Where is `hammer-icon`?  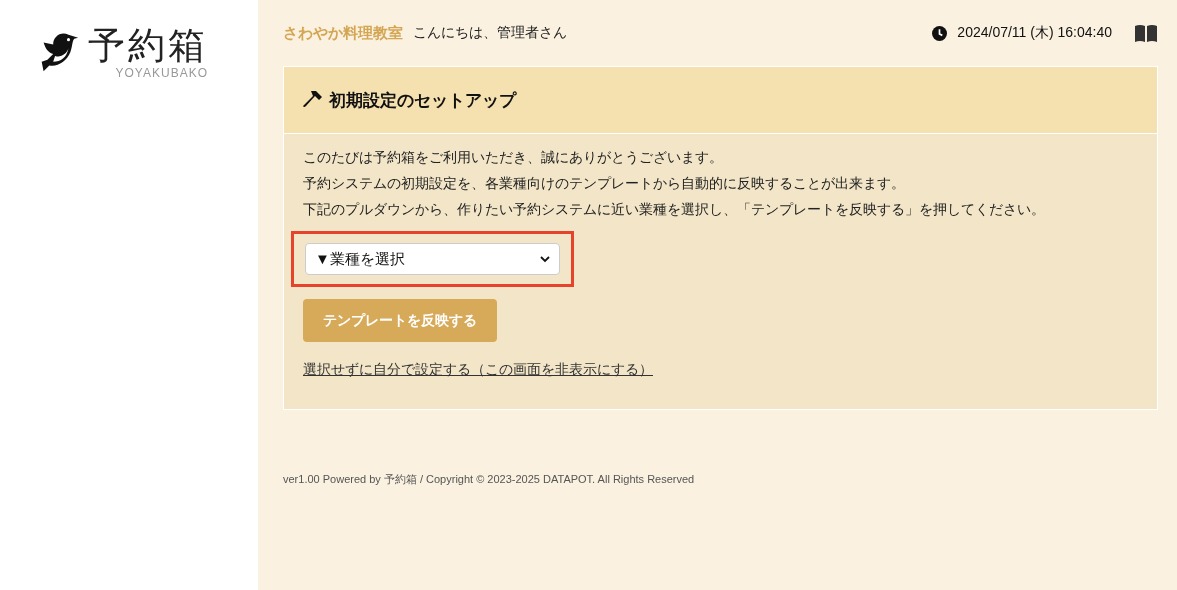 hammer-icon is located at coordinates (313, 100).